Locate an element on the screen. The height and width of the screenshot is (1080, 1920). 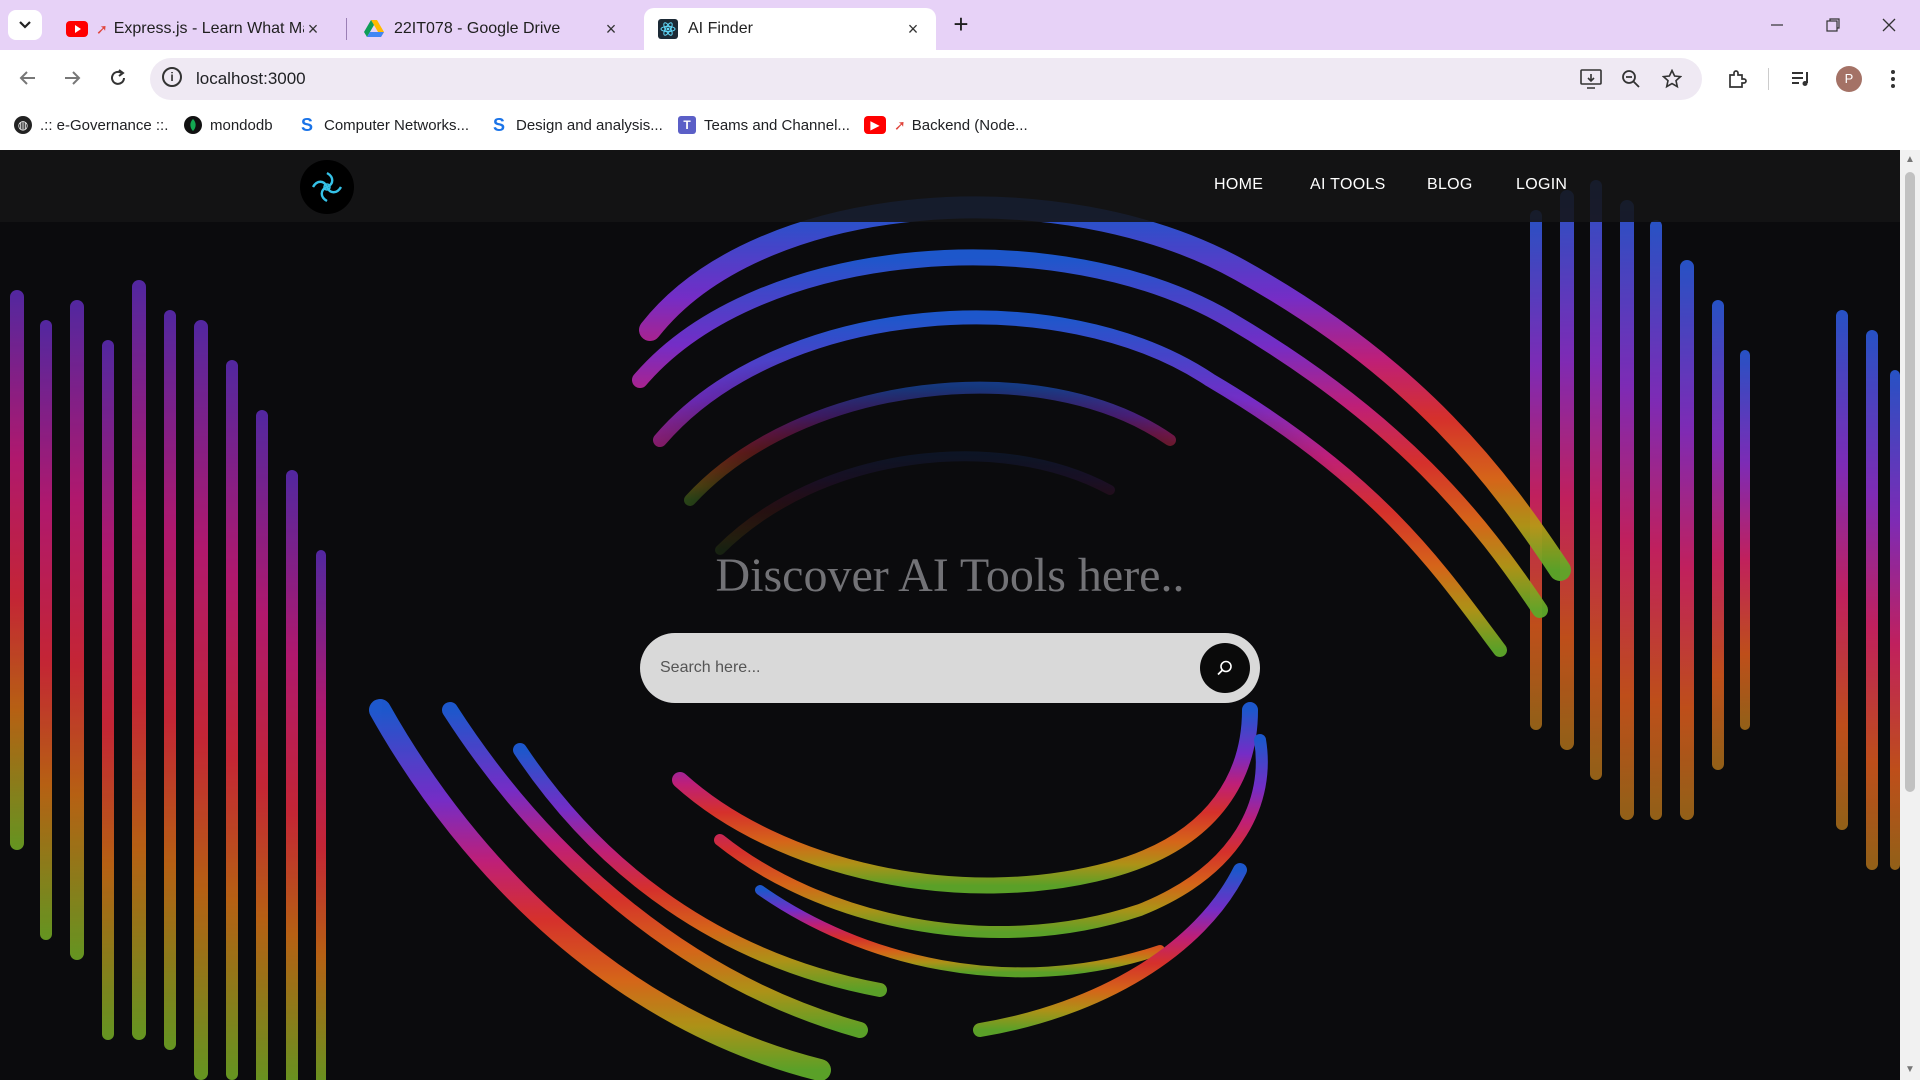
search-button is located at coordinates (1225, 668).